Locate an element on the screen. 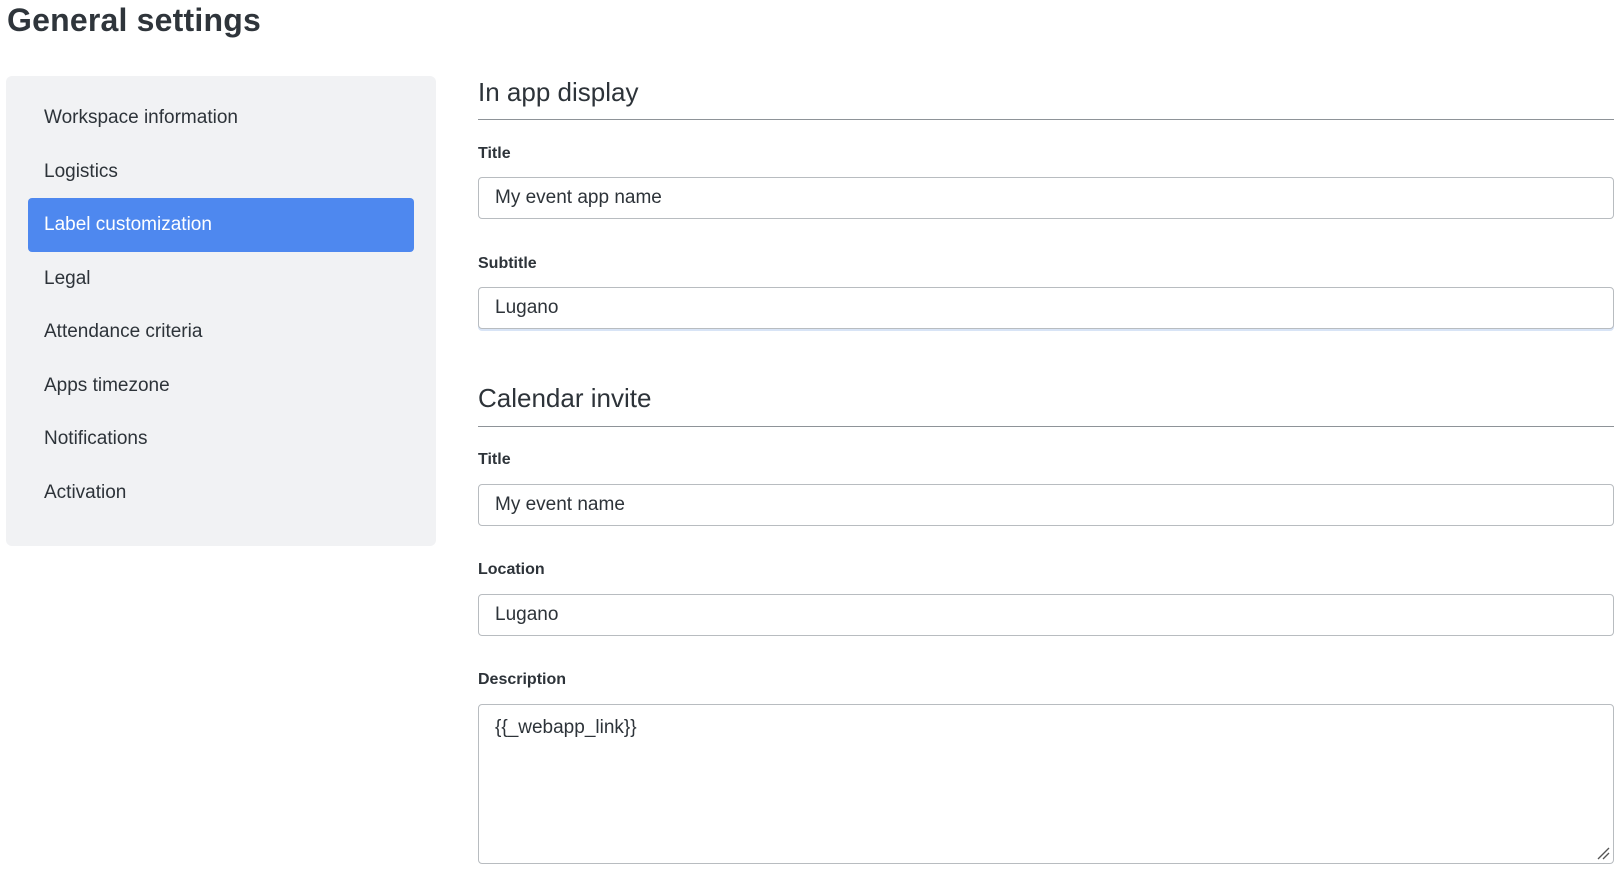 The image size is (1620, 874). page-title: General settings is located at coordinates (134, 20).